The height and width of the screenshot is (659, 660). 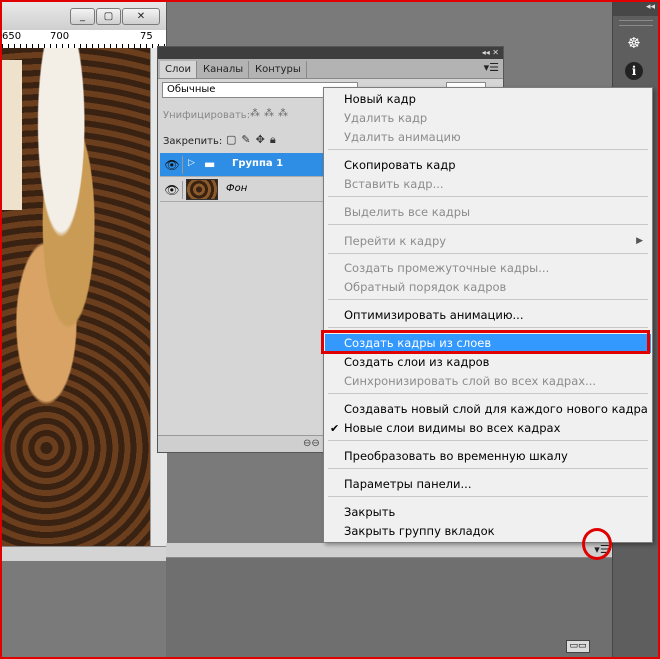 I want to click on document-titlebar: _ ▢ ✕, so click(x=84, y=16).